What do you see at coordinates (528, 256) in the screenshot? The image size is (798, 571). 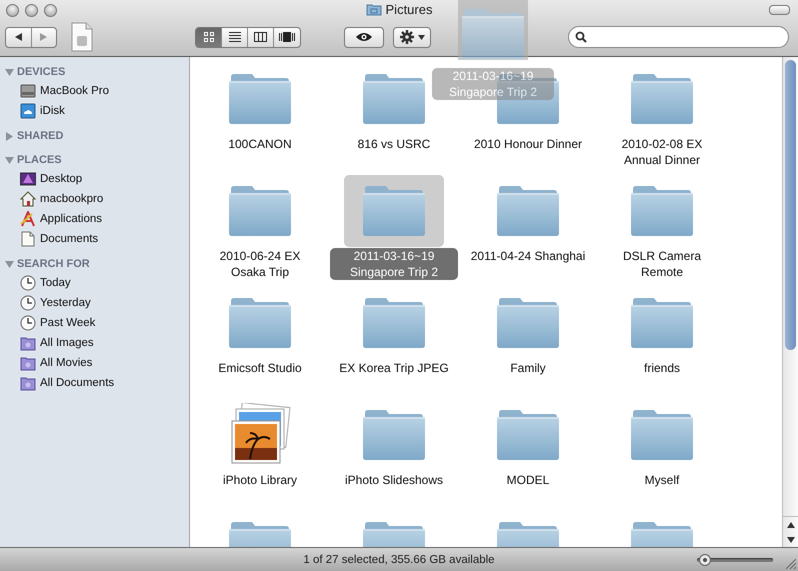 I see `file-name: 2011-04-24 Shanghai` at bounding box center [528, 256].